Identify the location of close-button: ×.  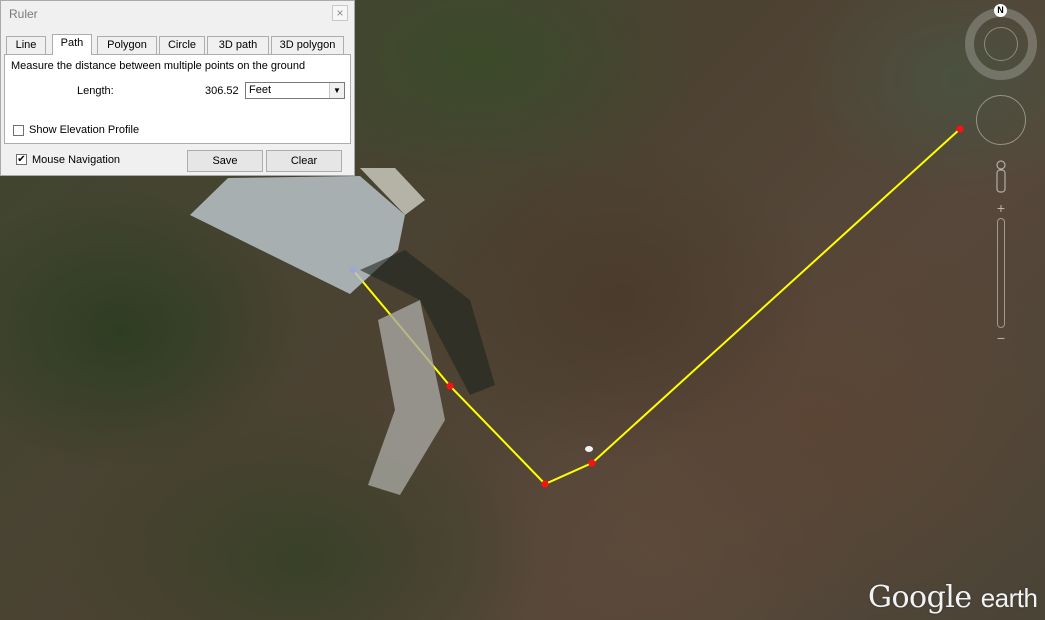
(340, 13).